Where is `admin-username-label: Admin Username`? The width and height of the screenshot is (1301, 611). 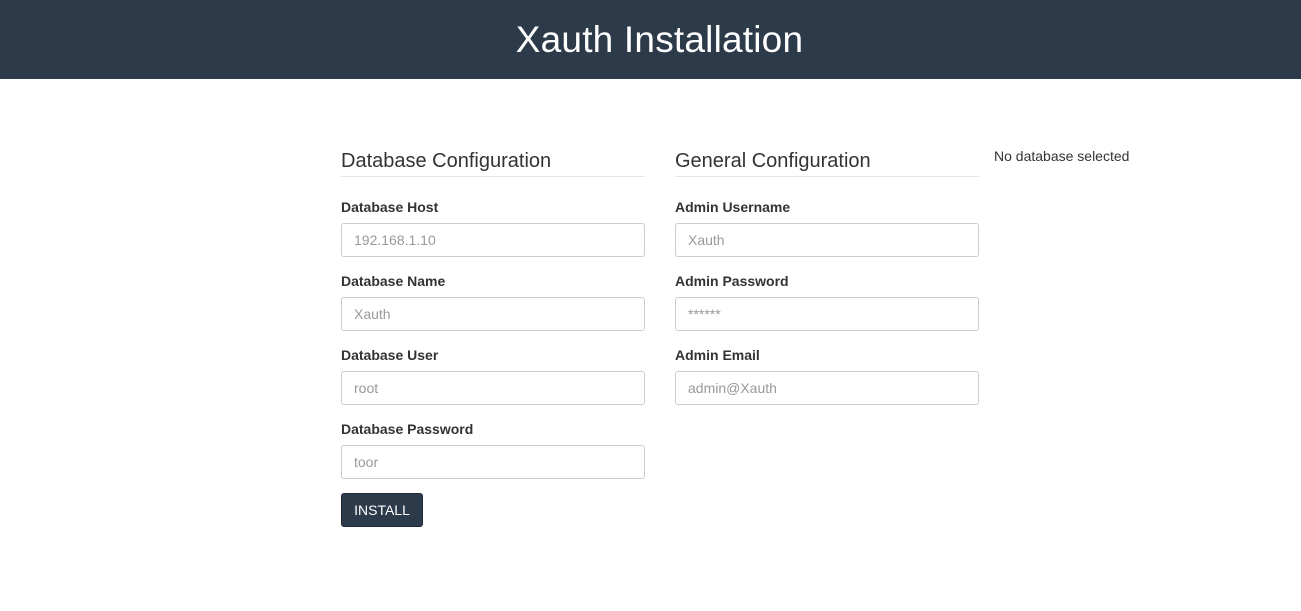 admin-username-label: Admin Username is located at coordinates (733, 207).